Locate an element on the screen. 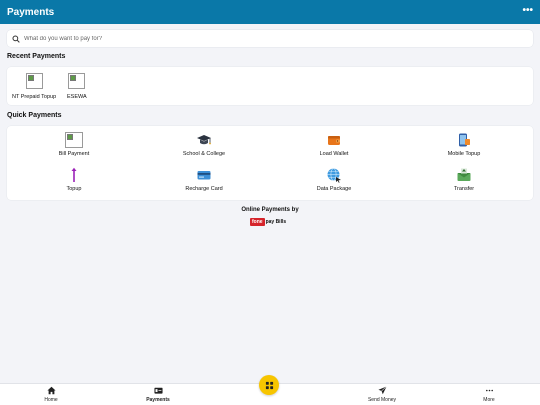 This screenshot has width=540, height=405. app-bar: Payments ••• is located at coordinates (270, 12).